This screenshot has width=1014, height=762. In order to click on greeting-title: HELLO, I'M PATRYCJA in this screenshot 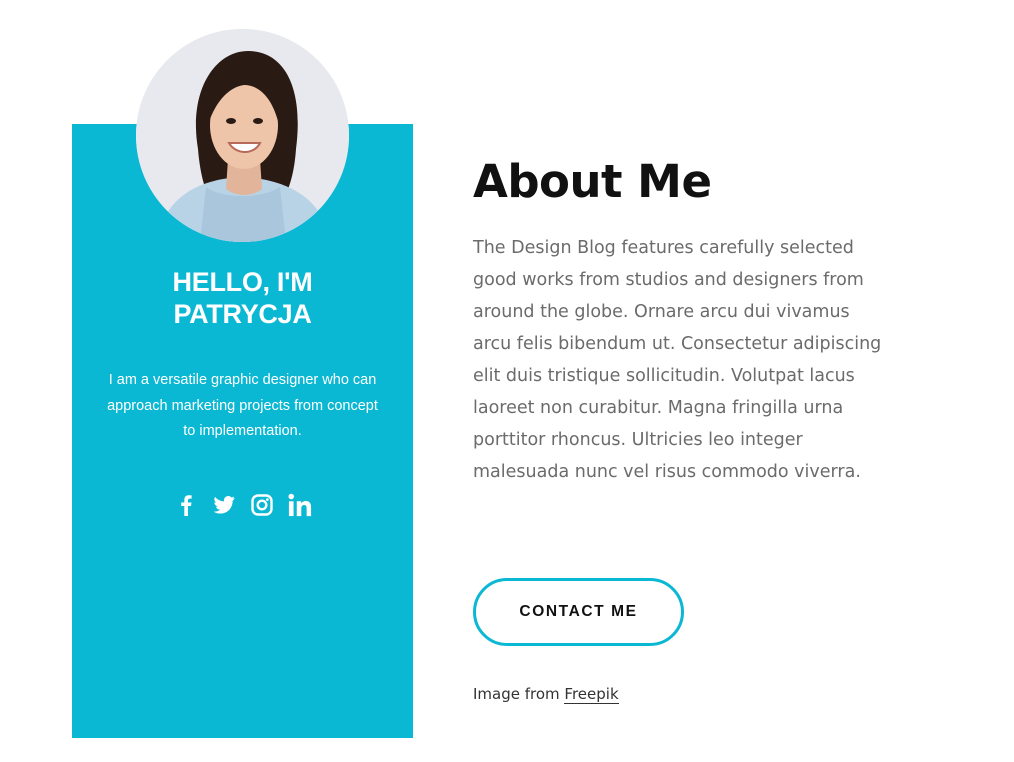, I will do `click(242, 298)`.